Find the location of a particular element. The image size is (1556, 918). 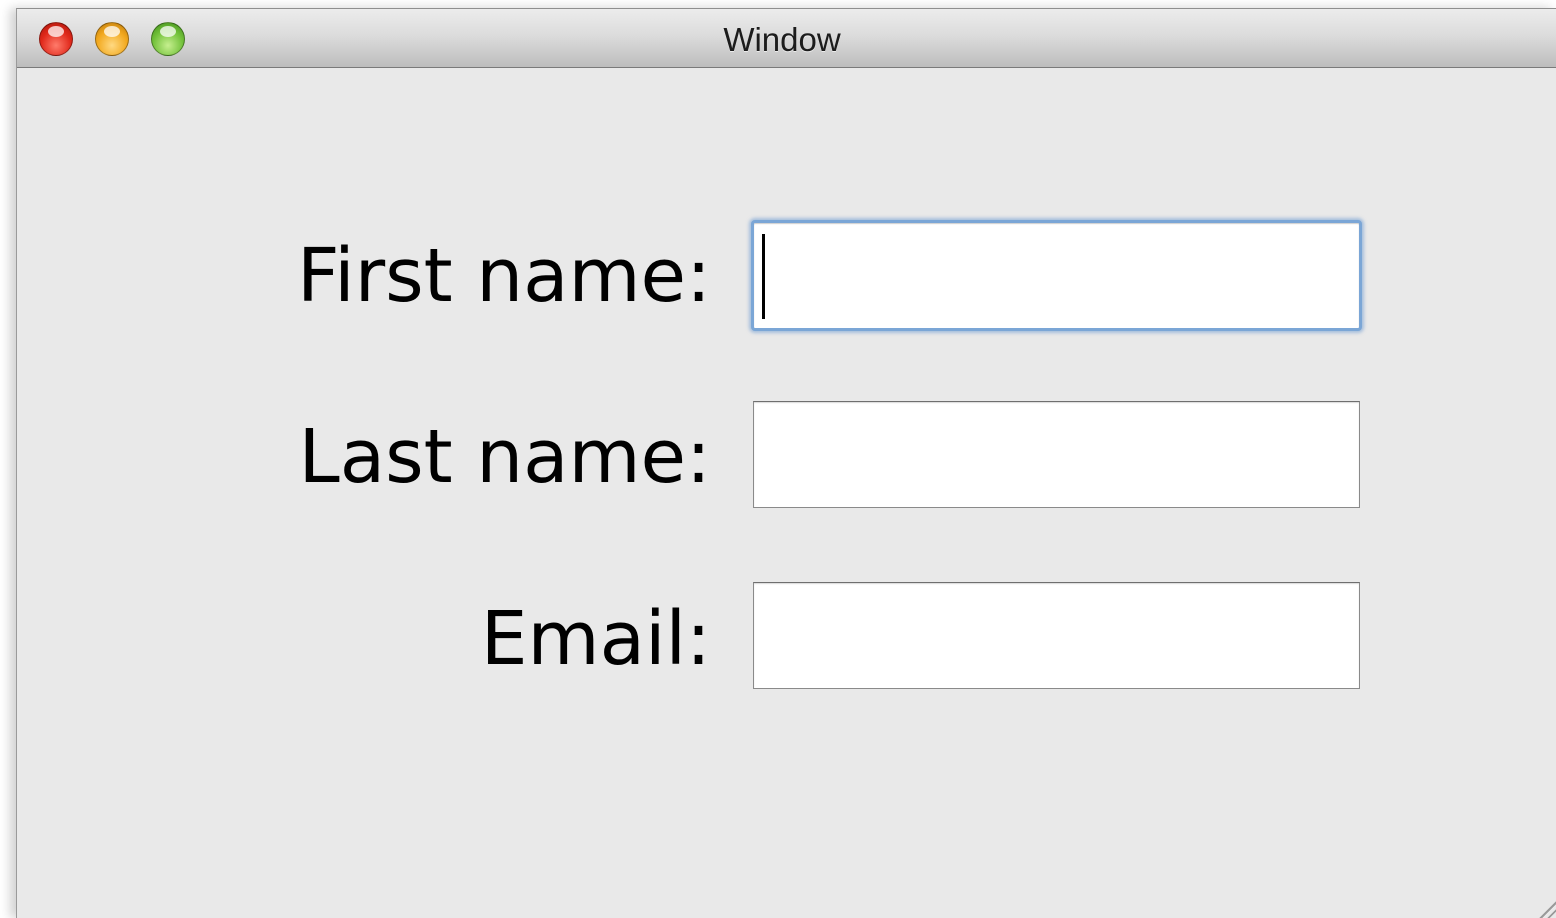

title-bar: Window is located at coordinates (786, 38).